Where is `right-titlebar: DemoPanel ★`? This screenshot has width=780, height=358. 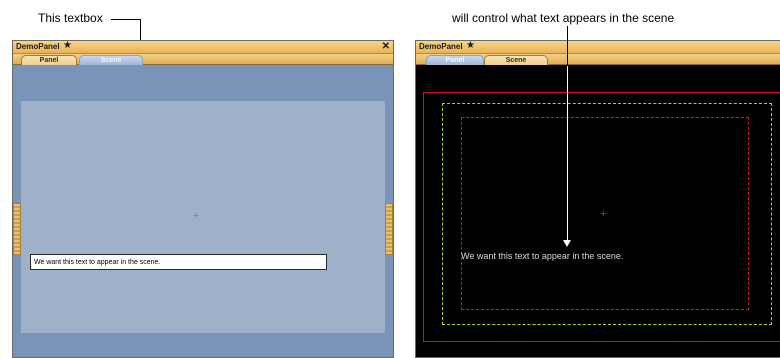 right-titlebar: DemoPanel ★ is located at coordinates (598, 47).